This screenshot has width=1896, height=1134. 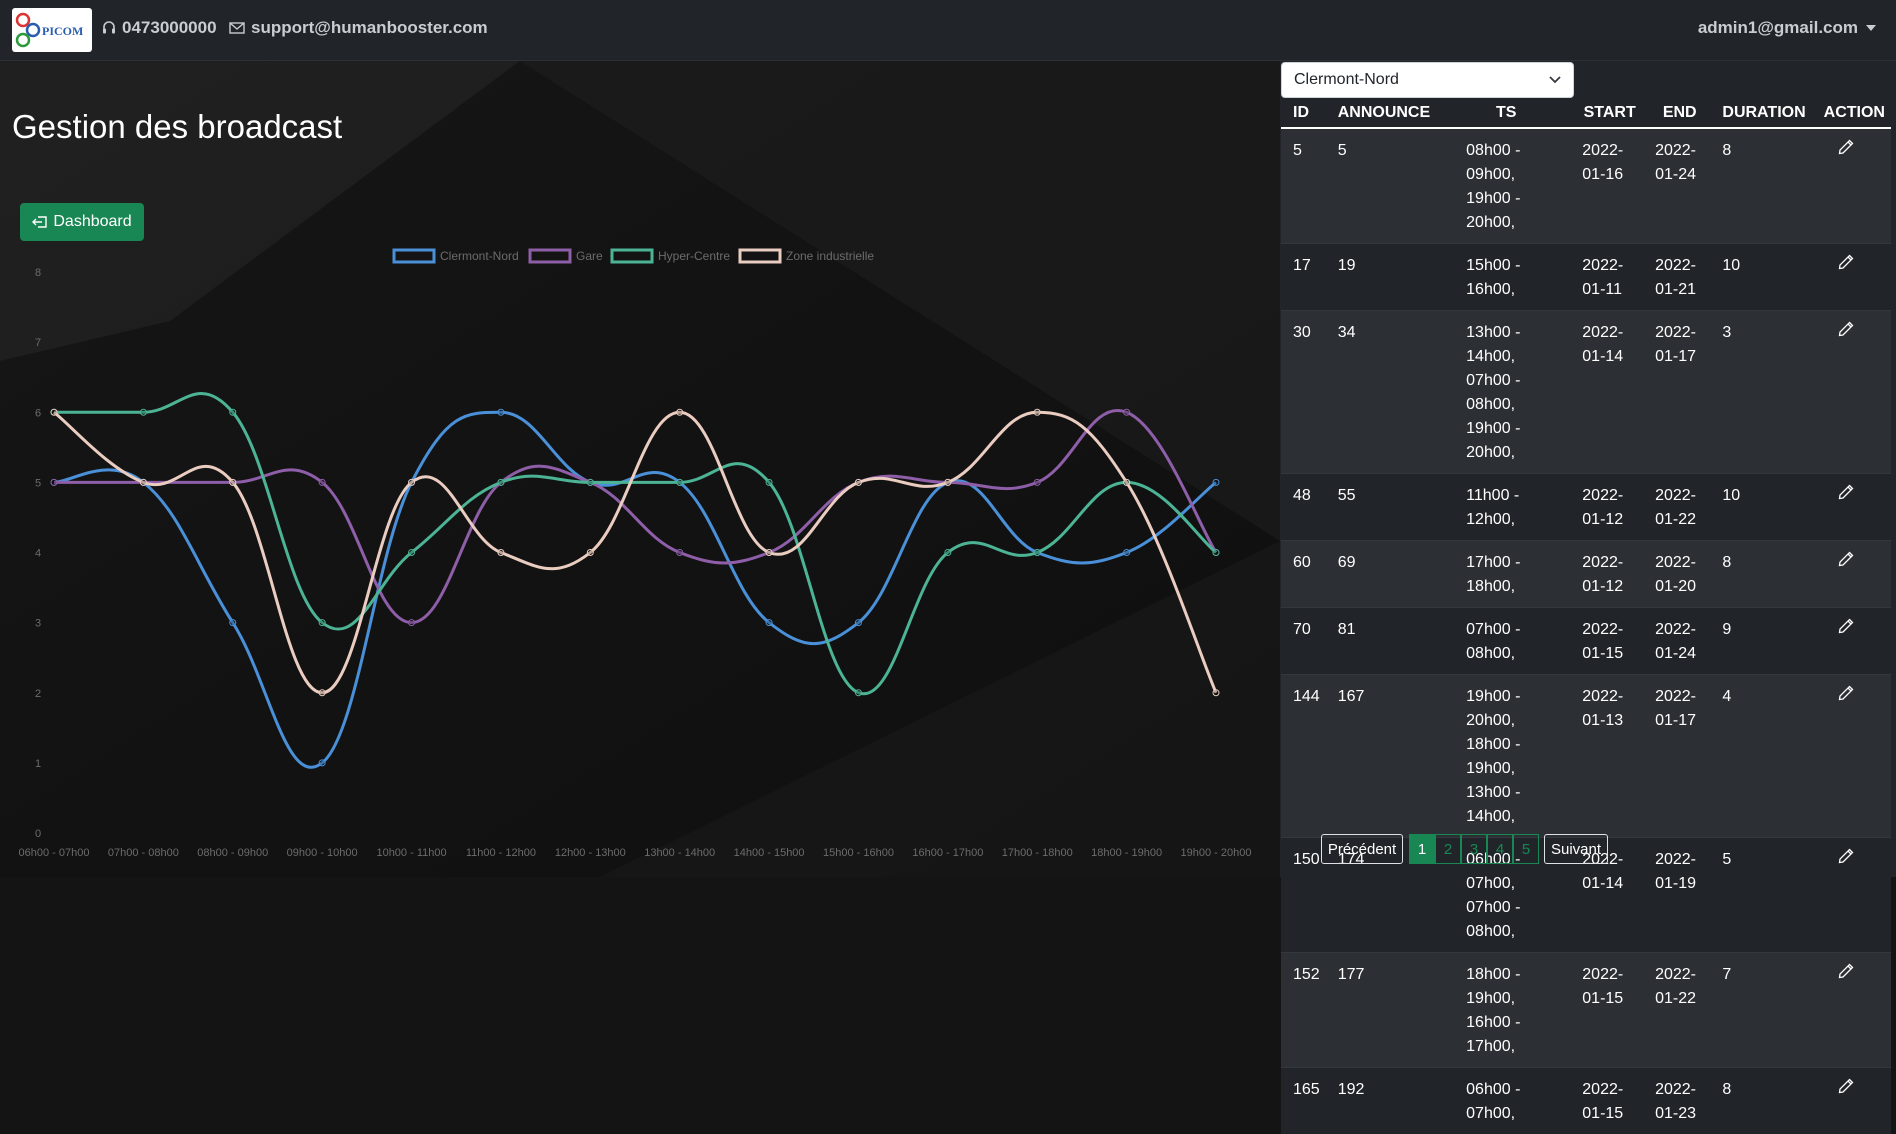 I want to click on ts-slot: 11h00 - 12h00,, so click(x=1515, y=508).